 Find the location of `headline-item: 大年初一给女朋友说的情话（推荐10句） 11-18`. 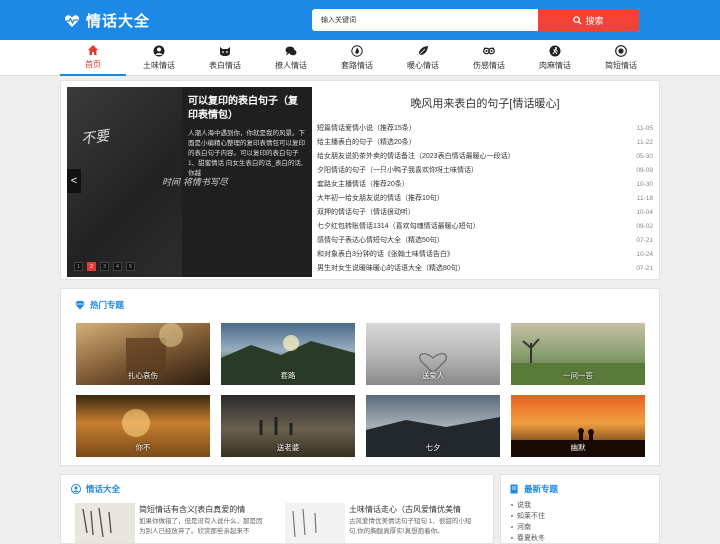

headline-item: 大年初一给女朋友说的情话（推荐10句） 11-18 is located at coordinates (485, 198).